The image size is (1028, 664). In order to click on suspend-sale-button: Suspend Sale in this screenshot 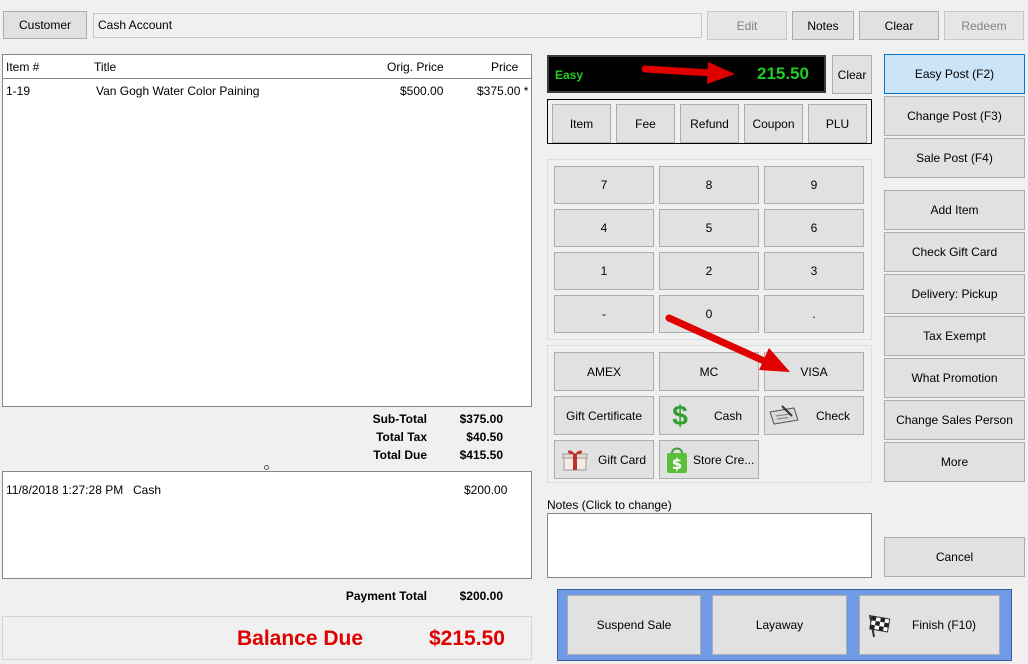, I will do `click(634, 625)`.